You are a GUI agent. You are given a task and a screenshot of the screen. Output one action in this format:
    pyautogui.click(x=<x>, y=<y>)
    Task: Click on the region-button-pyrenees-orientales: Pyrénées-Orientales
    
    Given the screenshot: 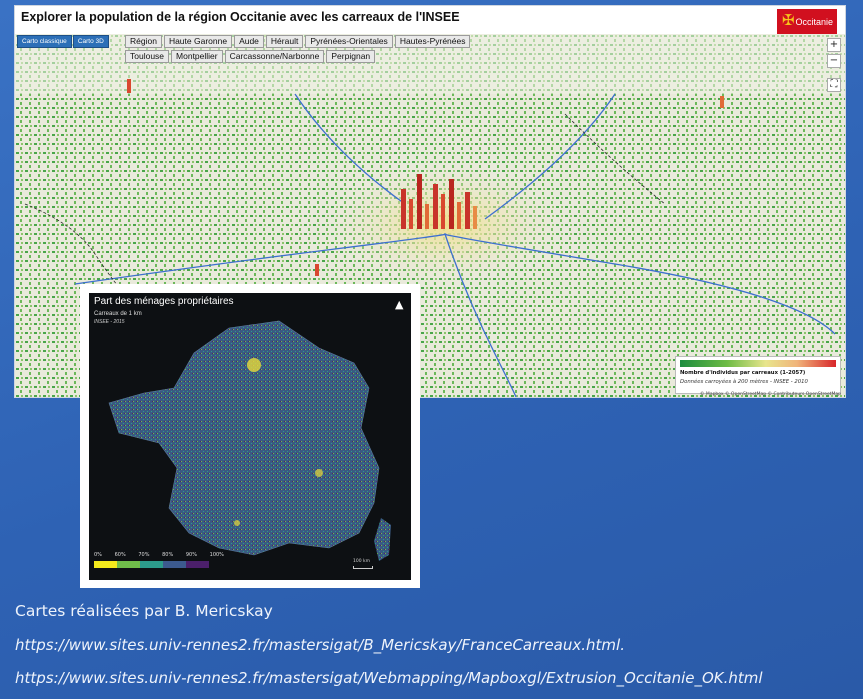 What is the action you would take?
    pyautogui.click(x=349, y=41)
    